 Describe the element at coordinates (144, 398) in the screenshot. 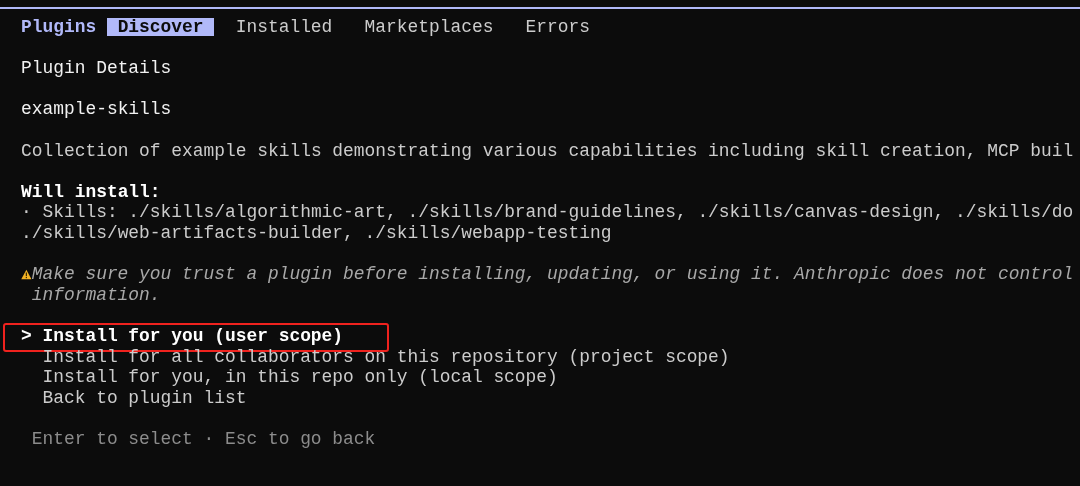

I see `menu-option: Back to plugin list` at that location.